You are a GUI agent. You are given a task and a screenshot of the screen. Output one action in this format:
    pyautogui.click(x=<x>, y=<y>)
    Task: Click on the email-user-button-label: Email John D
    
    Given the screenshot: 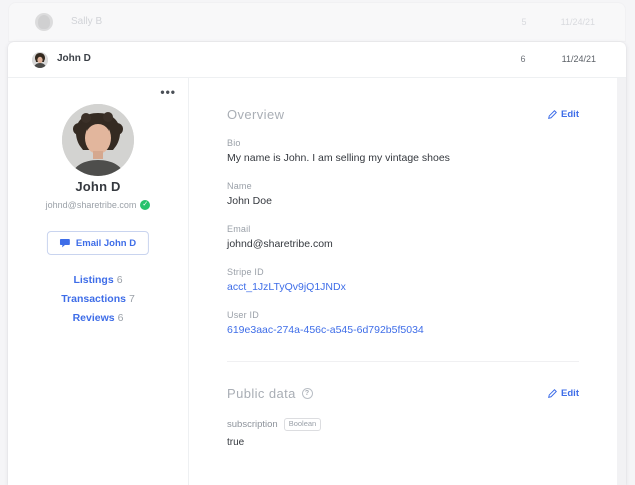 What is the action you would take?
    pyautogui.click(x=106, y=243)
    